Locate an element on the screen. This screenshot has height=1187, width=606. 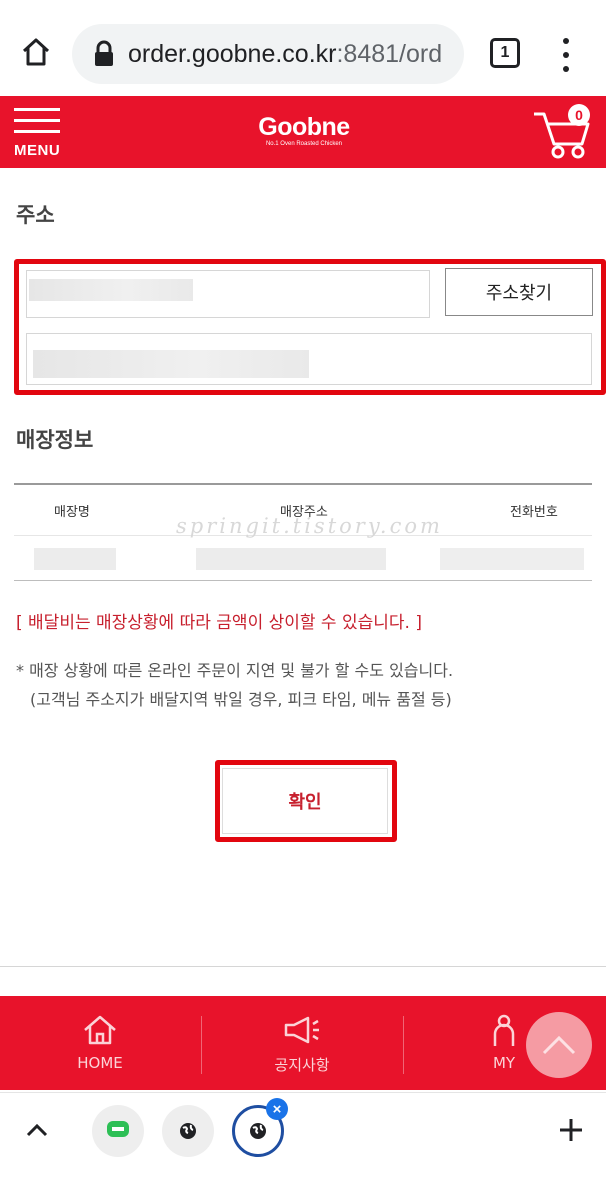
confirm-button: 확인 is located at coordinates (305, 801).